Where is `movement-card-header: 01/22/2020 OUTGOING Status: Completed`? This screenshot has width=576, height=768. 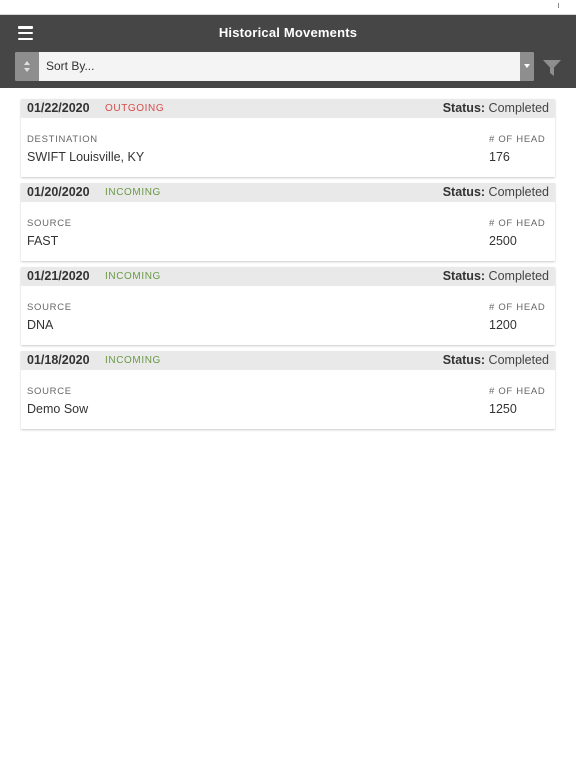
movement-card-header: 01/22/2020 OUTGOING Status: Completed is located at coordinates (288, 108).